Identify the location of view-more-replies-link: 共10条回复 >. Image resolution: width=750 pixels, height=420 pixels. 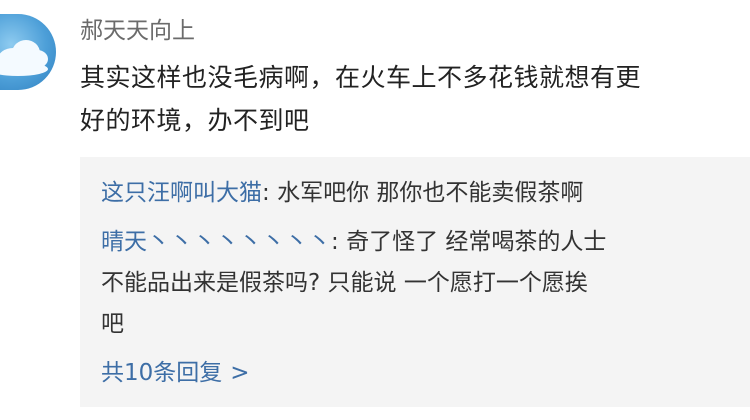
(175, 373).